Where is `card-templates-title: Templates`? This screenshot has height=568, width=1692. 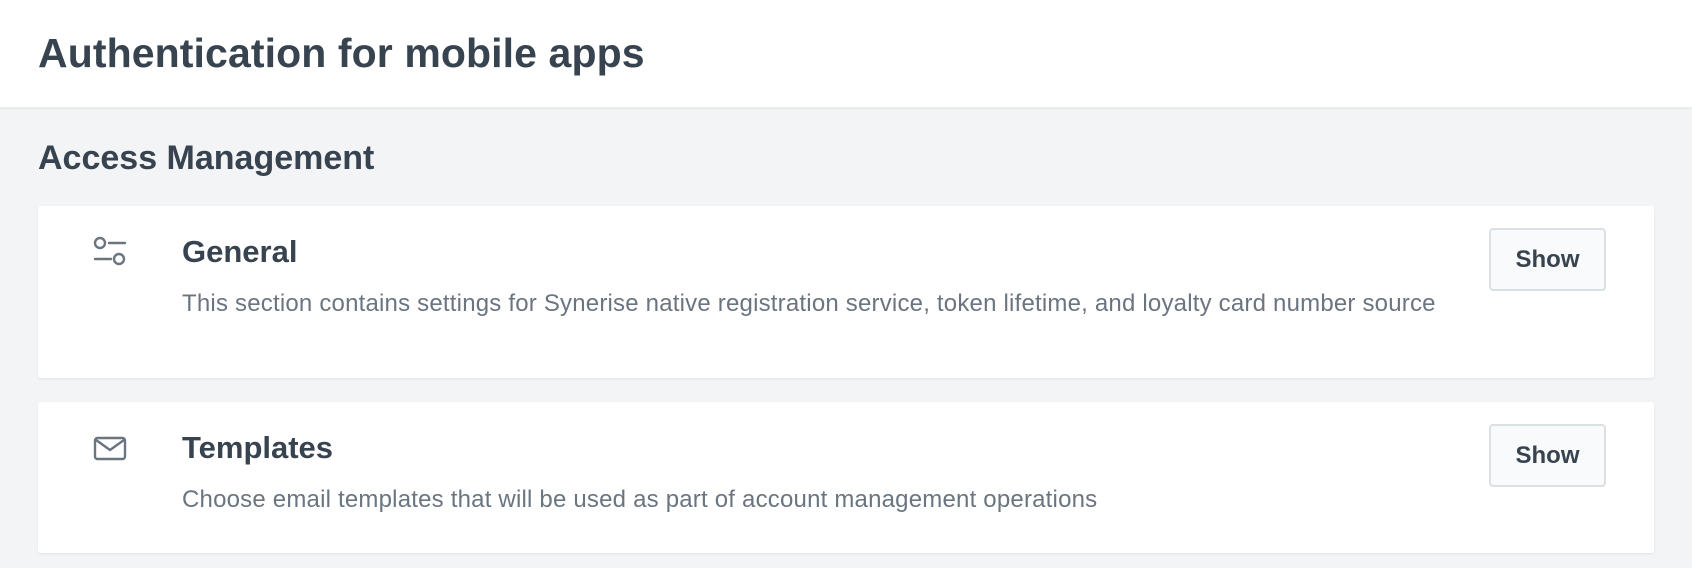 card-templates-title: Templates is located at coordinates (258, 447).